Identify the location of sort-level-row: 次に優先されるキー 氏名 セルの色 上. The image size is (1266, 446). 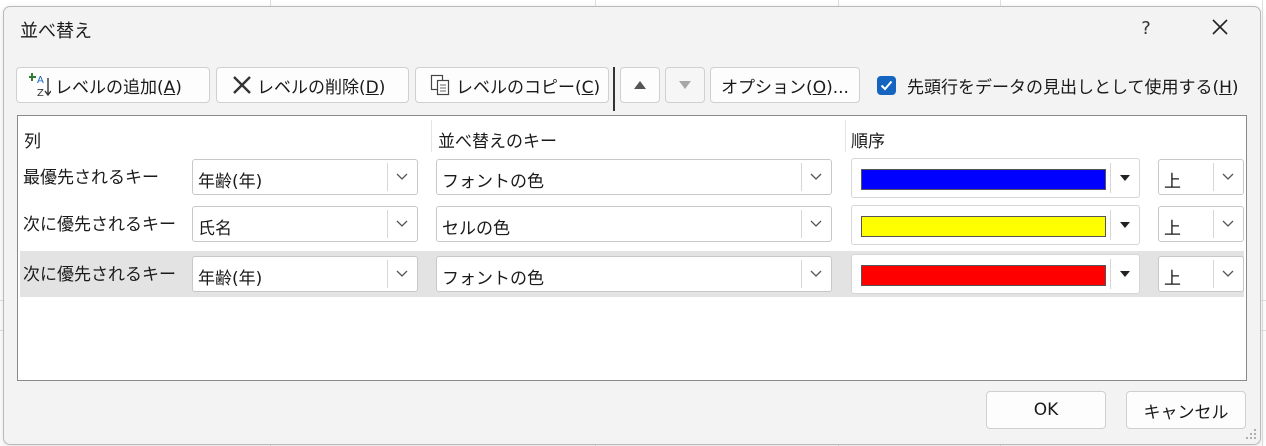
(632, 224).